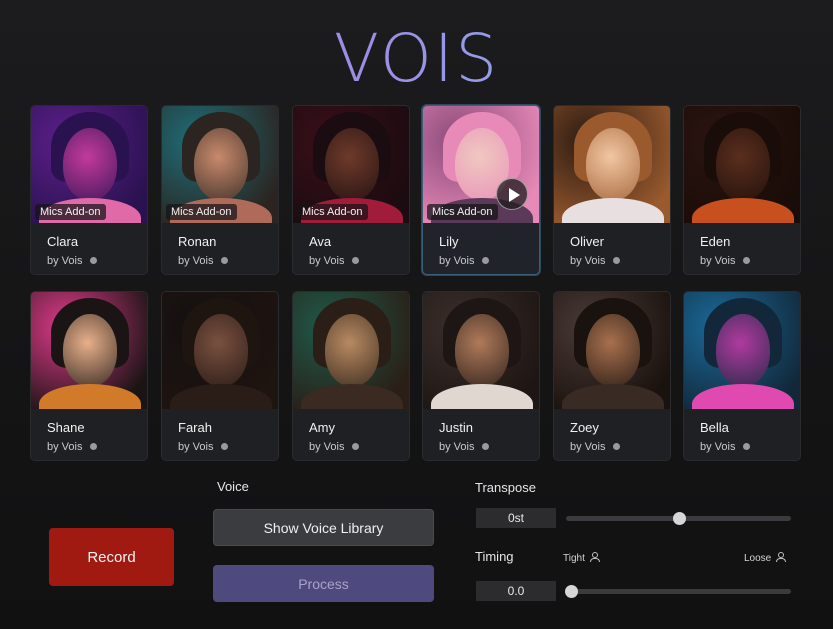 The image size is (833, 629). Describe the element at coordinates (516, 518) in the screenshot. I see `transpose-value: 0st` at that location.